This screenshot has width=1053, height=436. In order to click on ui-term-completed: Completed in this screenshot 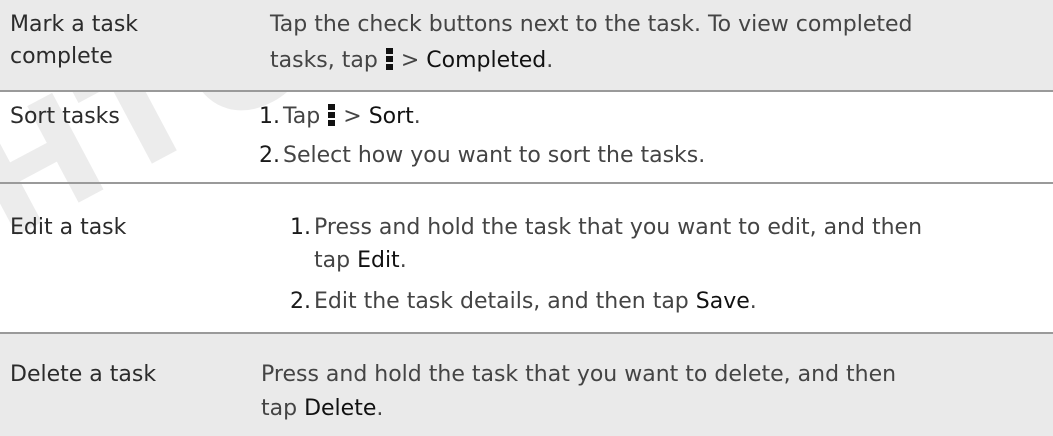, I will do `click(486, 60)`.